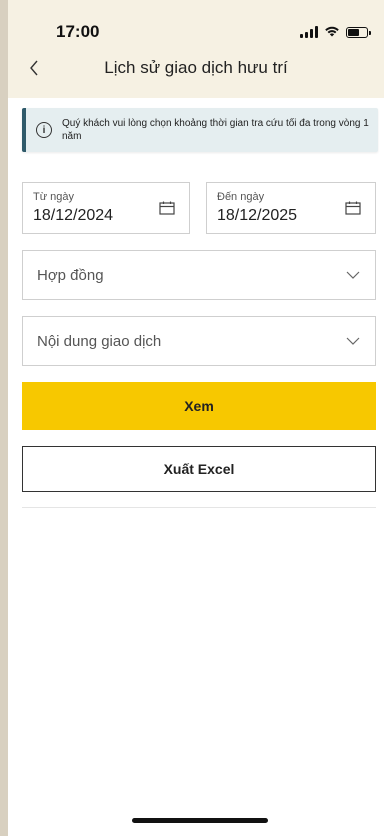  I want to click on date-to-field: Đến ngày 18/12/2025, so click(291, 208).